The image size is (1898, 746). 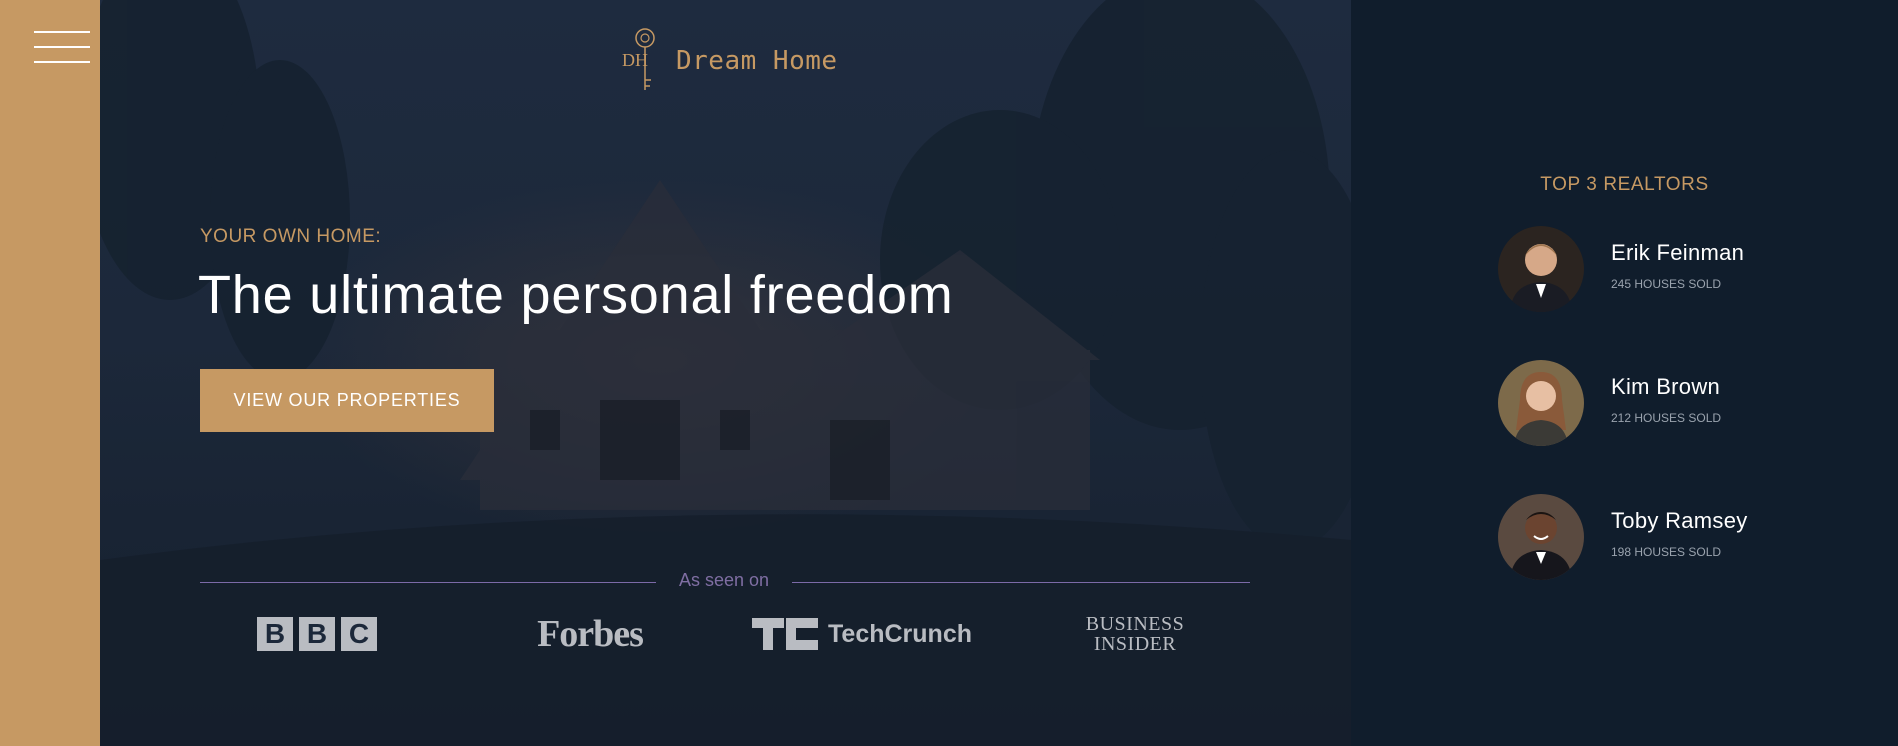 What do you see at coordinates (1679, 520) in the screenshot?
I see `realtor-name: Toby Ramsey` at bounding box center [1679, 520].